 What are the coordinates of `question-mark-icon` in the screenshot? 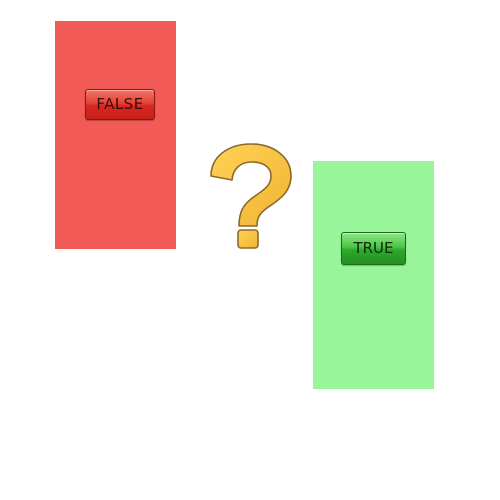 It's located at (251, 196).